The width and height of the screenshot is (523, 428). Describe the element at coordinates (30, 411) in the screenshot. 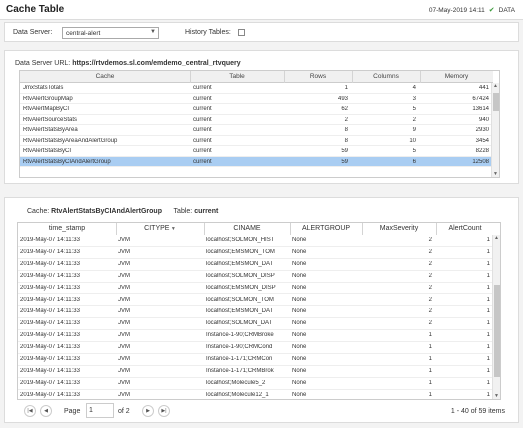

I see `first-page-button: |◀` at that location.